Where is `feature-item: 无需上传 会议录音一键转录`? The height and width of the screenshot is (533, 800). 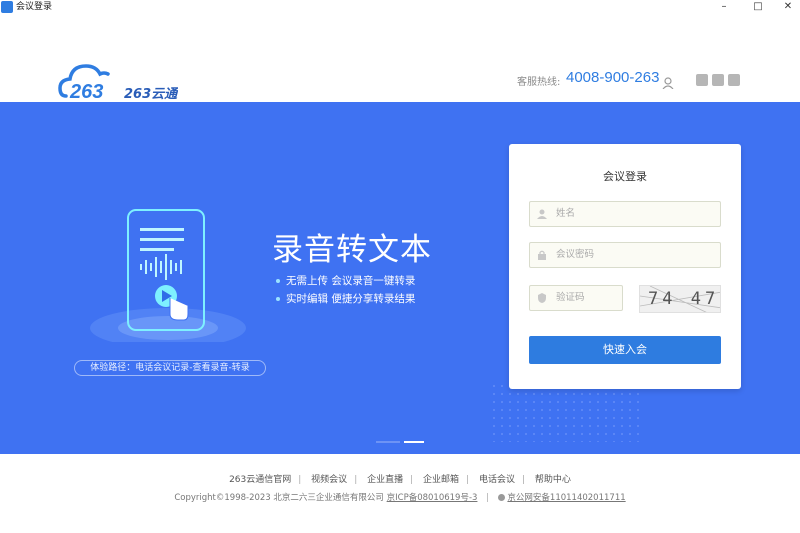
feature-item: 无需上传 会议录音一键转录 is located at coordinates (345, 280).